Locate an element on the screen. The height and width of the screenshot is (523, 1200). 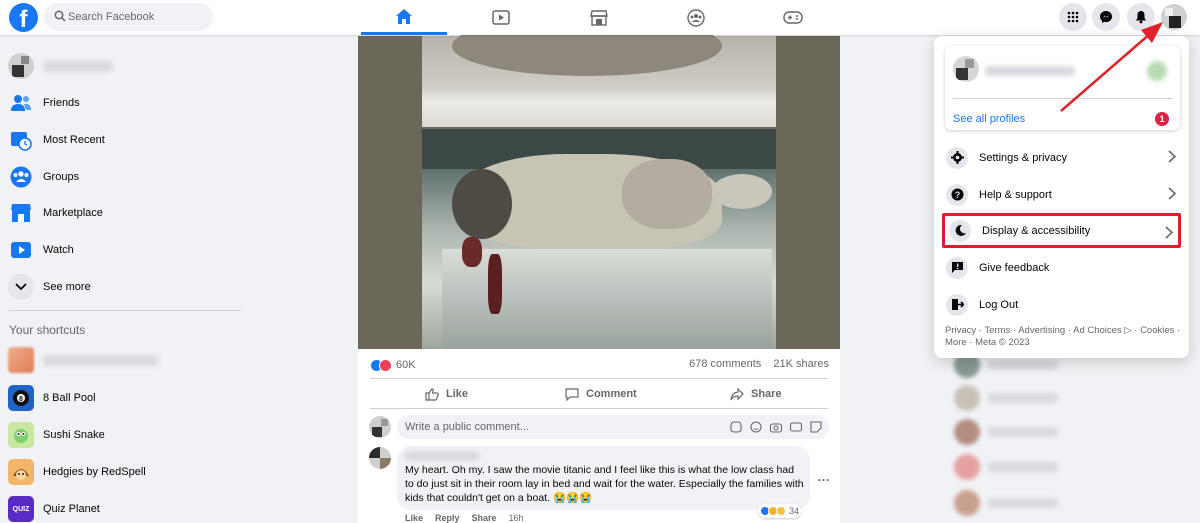
tab-groups is located at coordinates (696, 17).